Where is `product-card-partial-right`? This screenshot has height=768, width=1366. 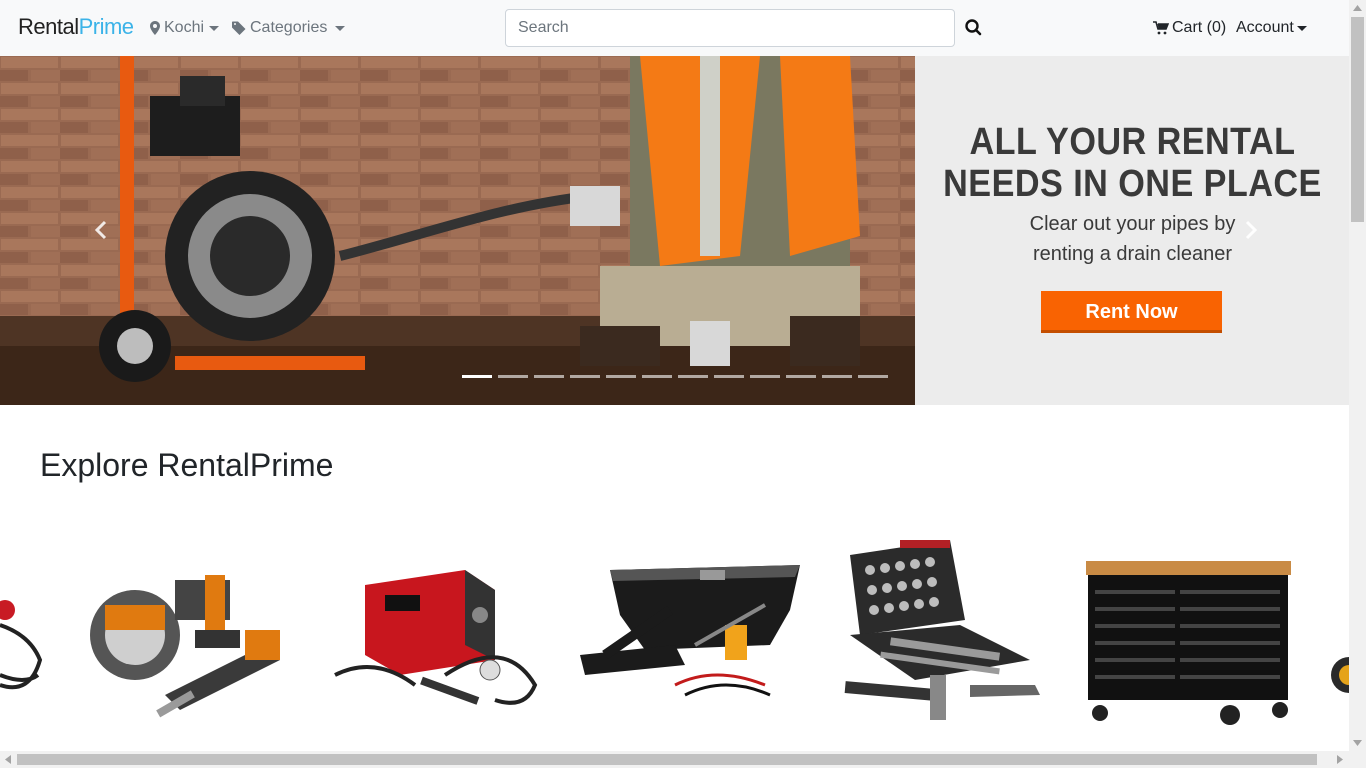
product-card-partial-right is located at coordinates (1339, 635).